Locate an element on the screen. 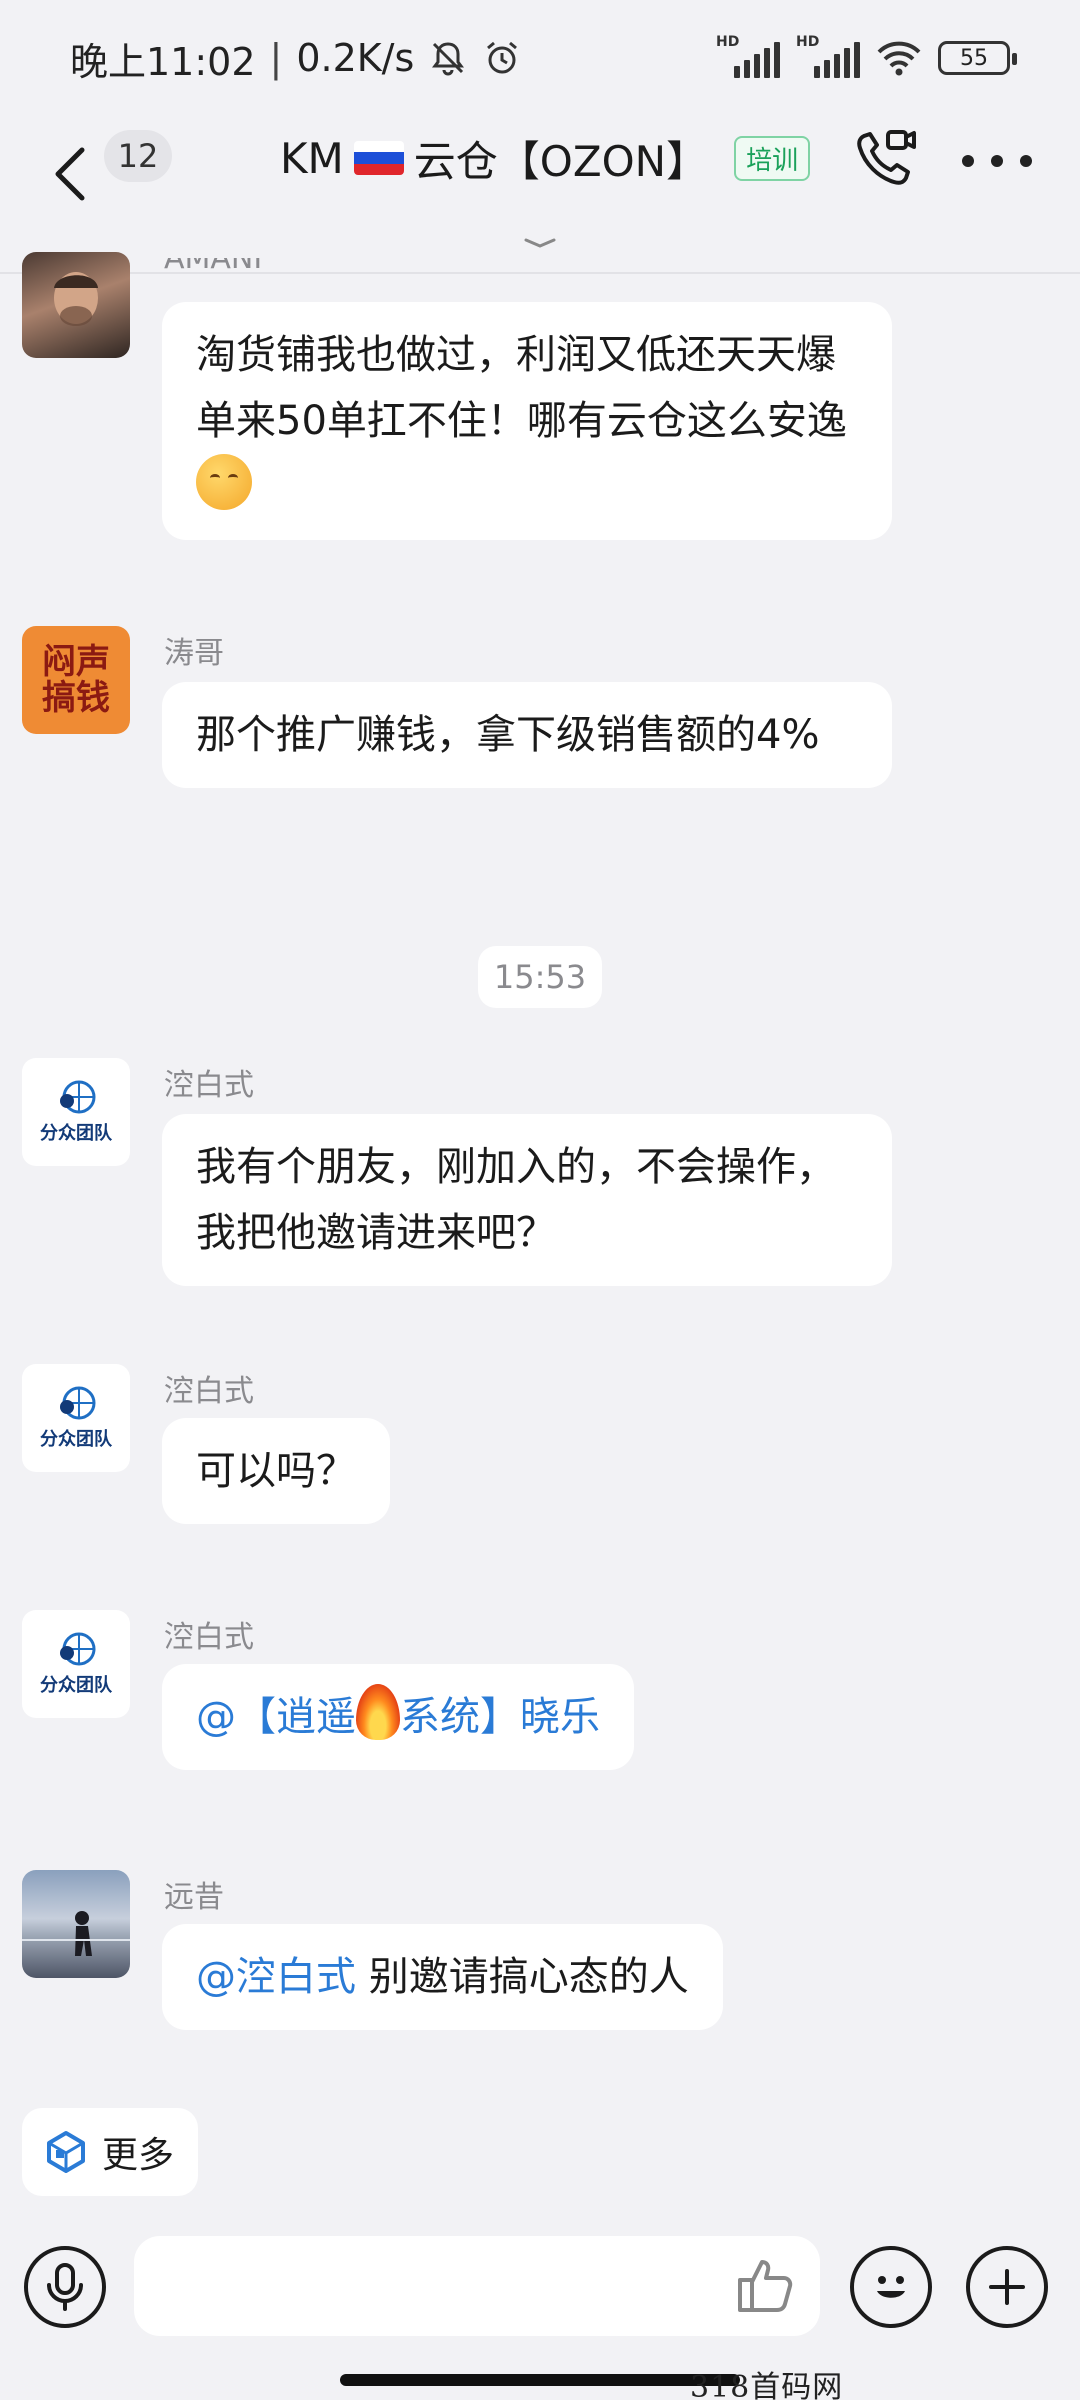  message-text: 我有个朋友，刚加入的，不会操作，我把他邀请进来吧？ is located at coordinates (516, 1200).